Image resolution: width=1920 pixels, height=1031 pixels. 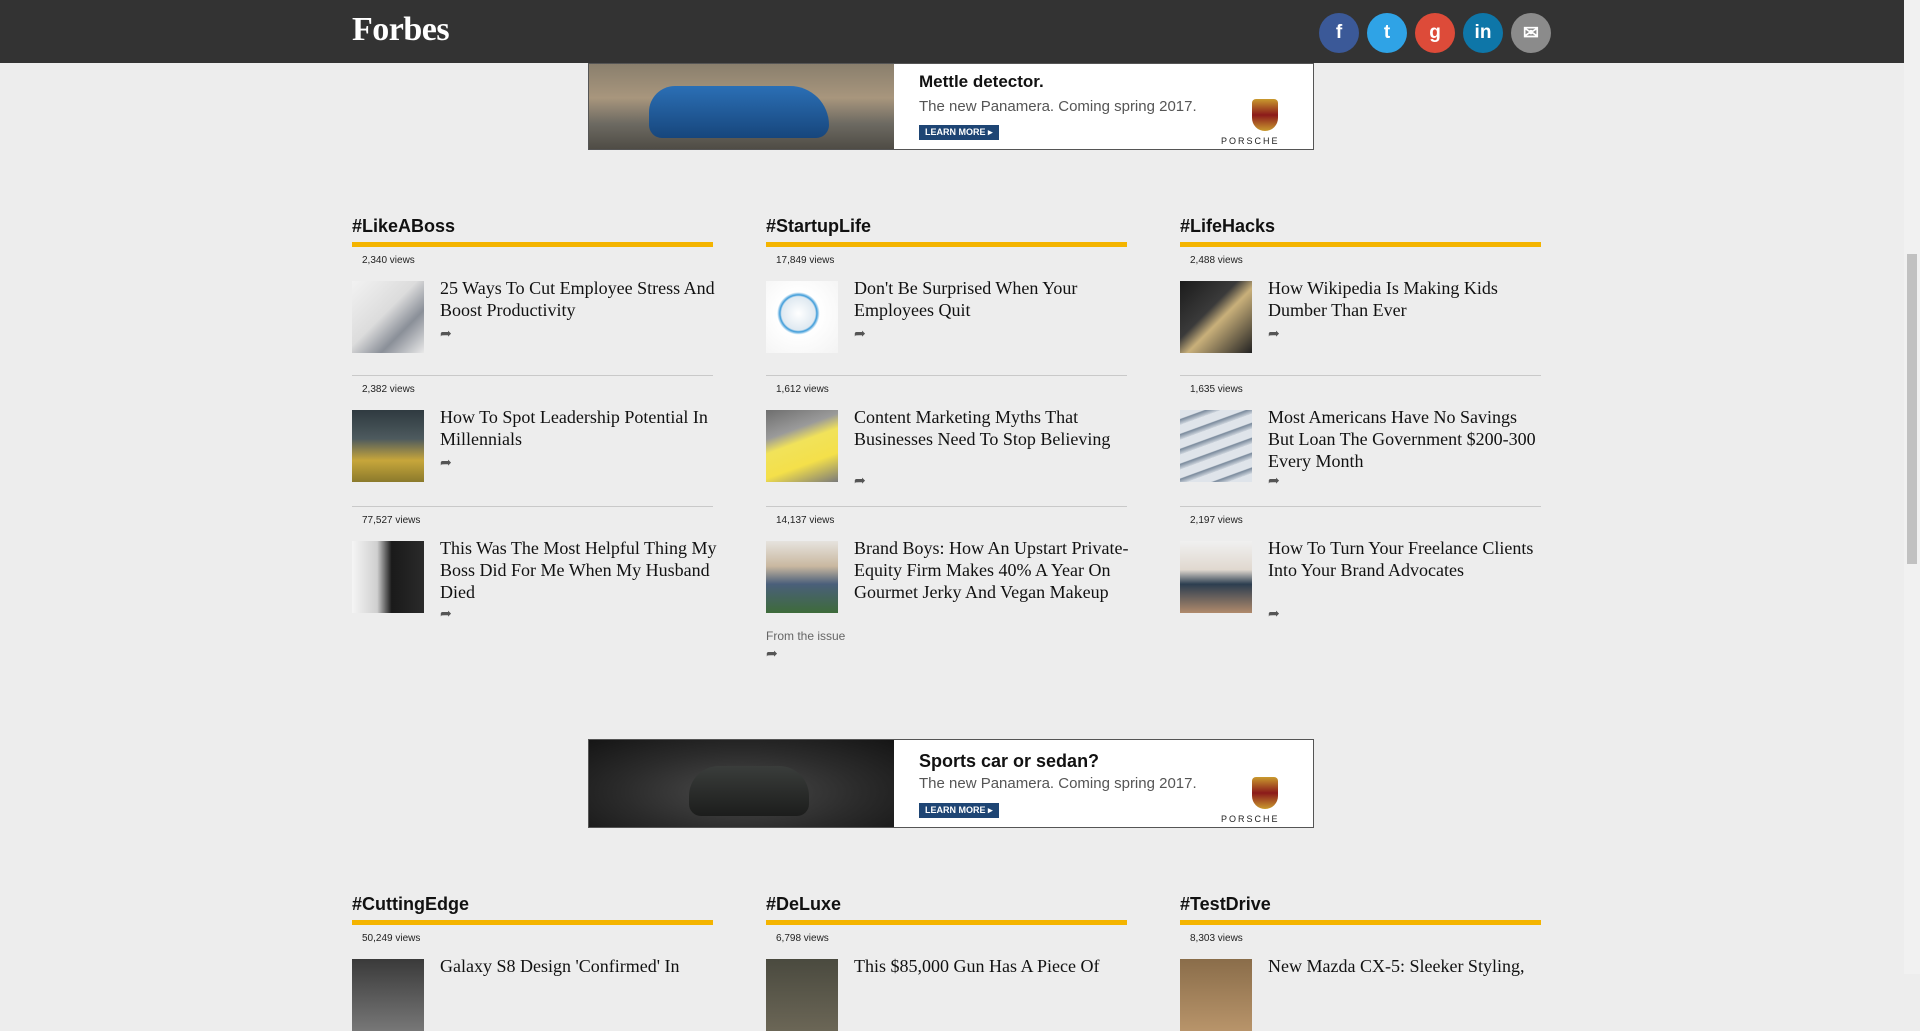 I want to click on from-the-issue-label: From the issue, so click(x=806, y=636).